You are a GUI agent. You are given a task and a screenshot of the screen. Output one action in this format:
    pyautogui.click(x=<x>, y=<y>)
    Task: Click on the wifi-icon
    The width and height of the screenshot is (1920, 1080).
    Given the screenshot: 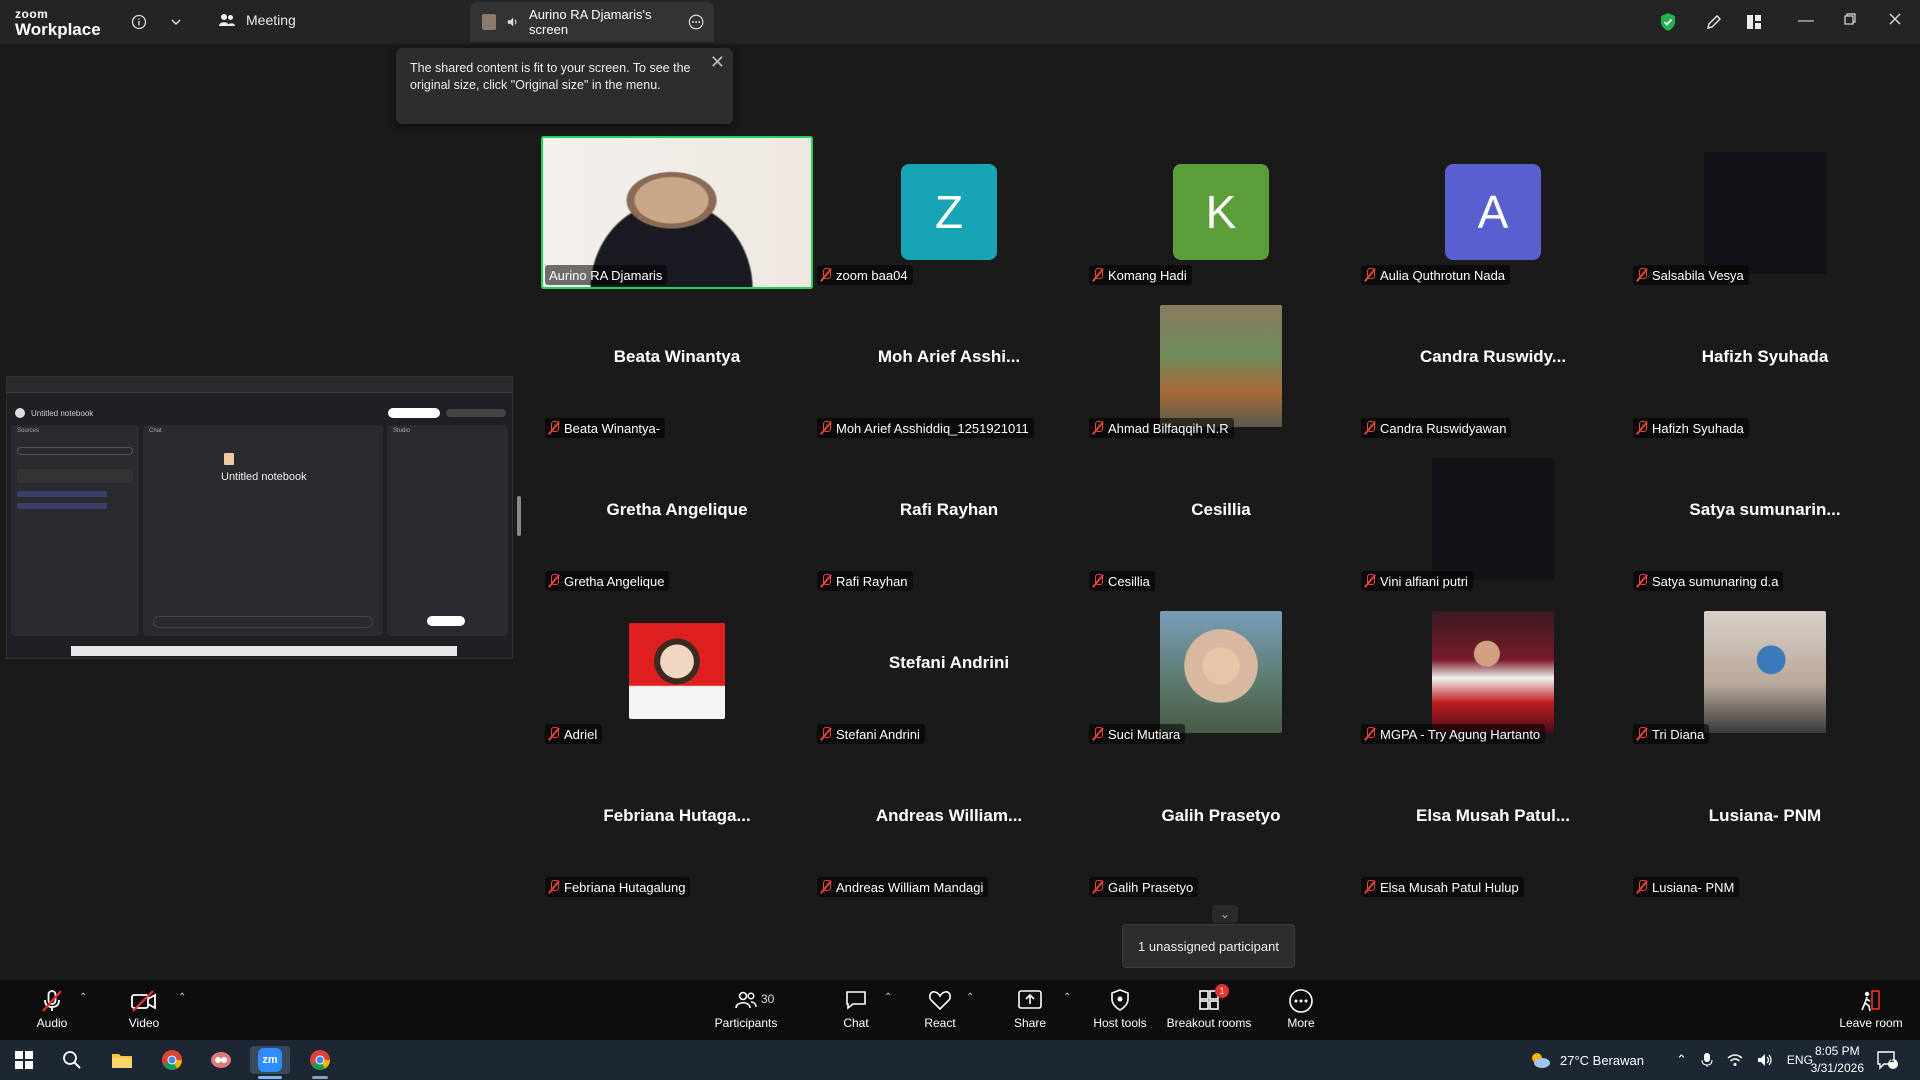 What is the action you would take?
    pyautogui.click(x=1735, y=1060)
    